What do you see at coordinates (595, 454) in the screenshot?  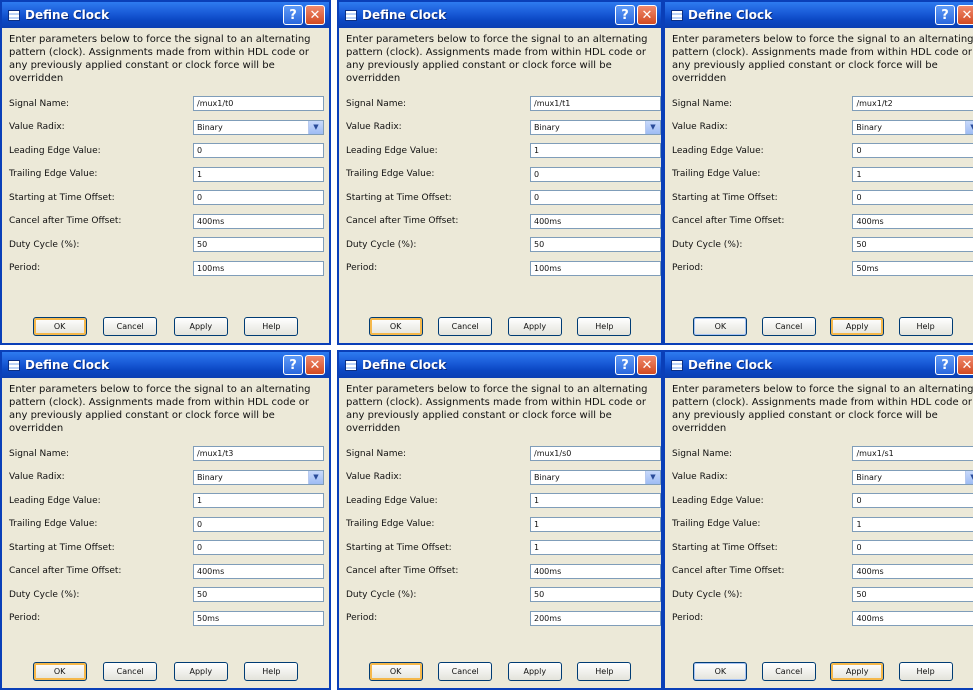 I see `signal-name-input: /mux1/s0` at bounding box center [595, 454].